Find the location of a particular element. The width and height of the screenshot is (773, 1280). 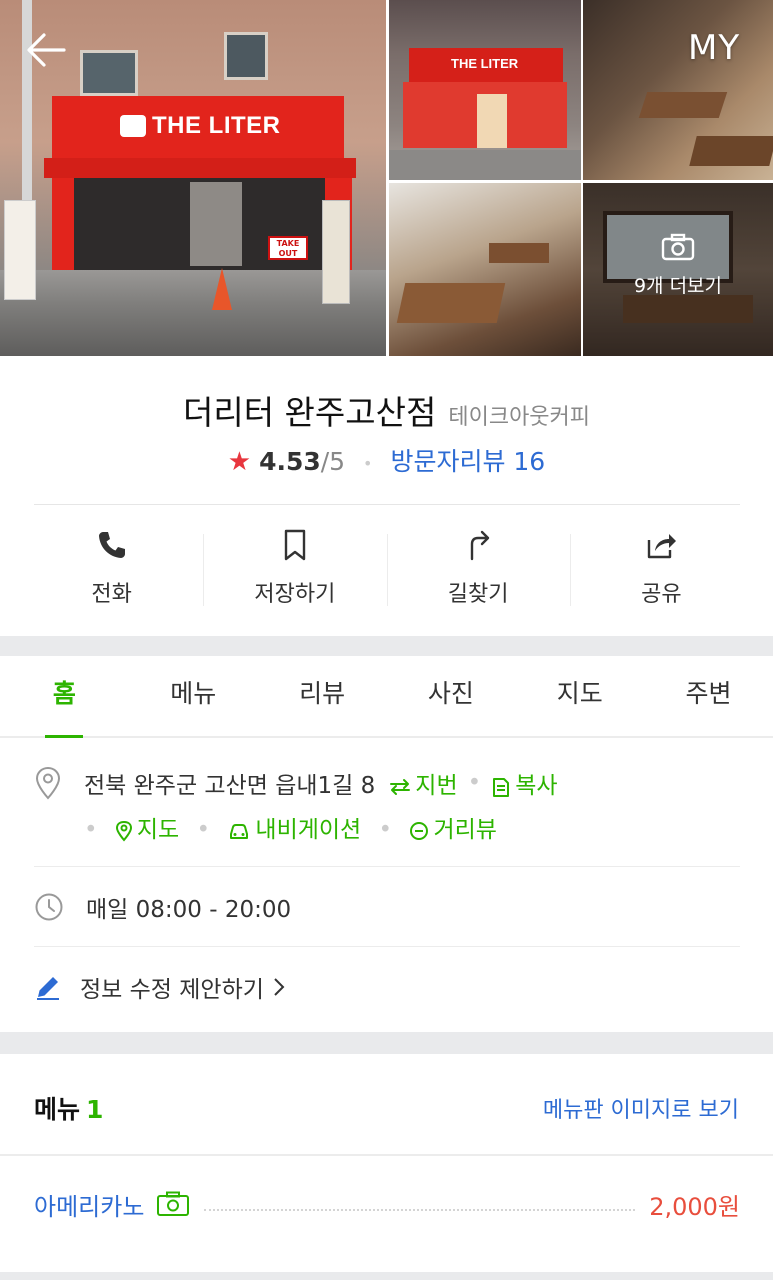

tab-review: 리뷰 is located at coordinates (322, 696).